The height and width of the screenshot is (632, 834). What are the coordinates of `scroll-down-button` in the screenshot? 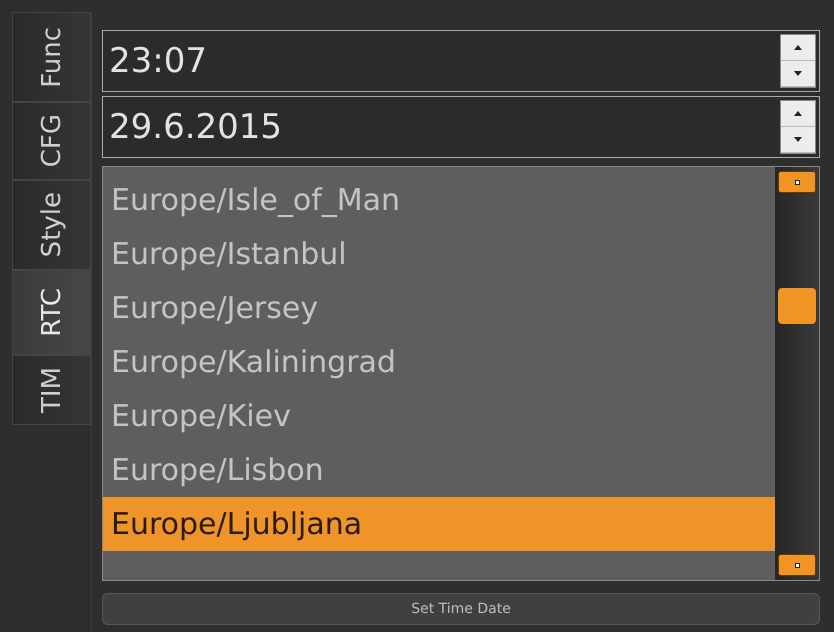 It's located at (797, 565).